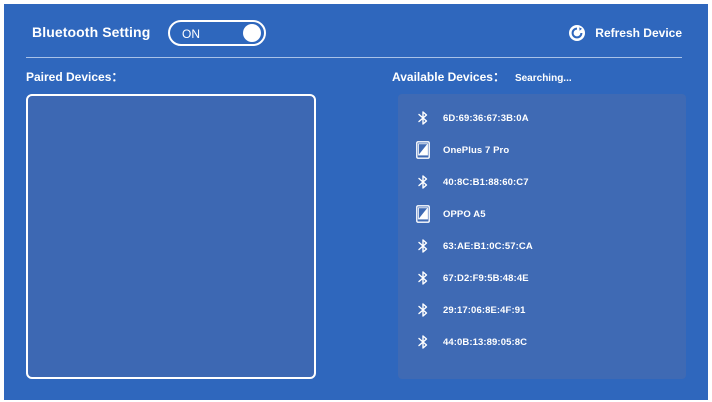 The height and width of the screenshot is (402, 712). I want to click on device-list-item: 29:17:06:8E:4F:91, so click(542, 310).